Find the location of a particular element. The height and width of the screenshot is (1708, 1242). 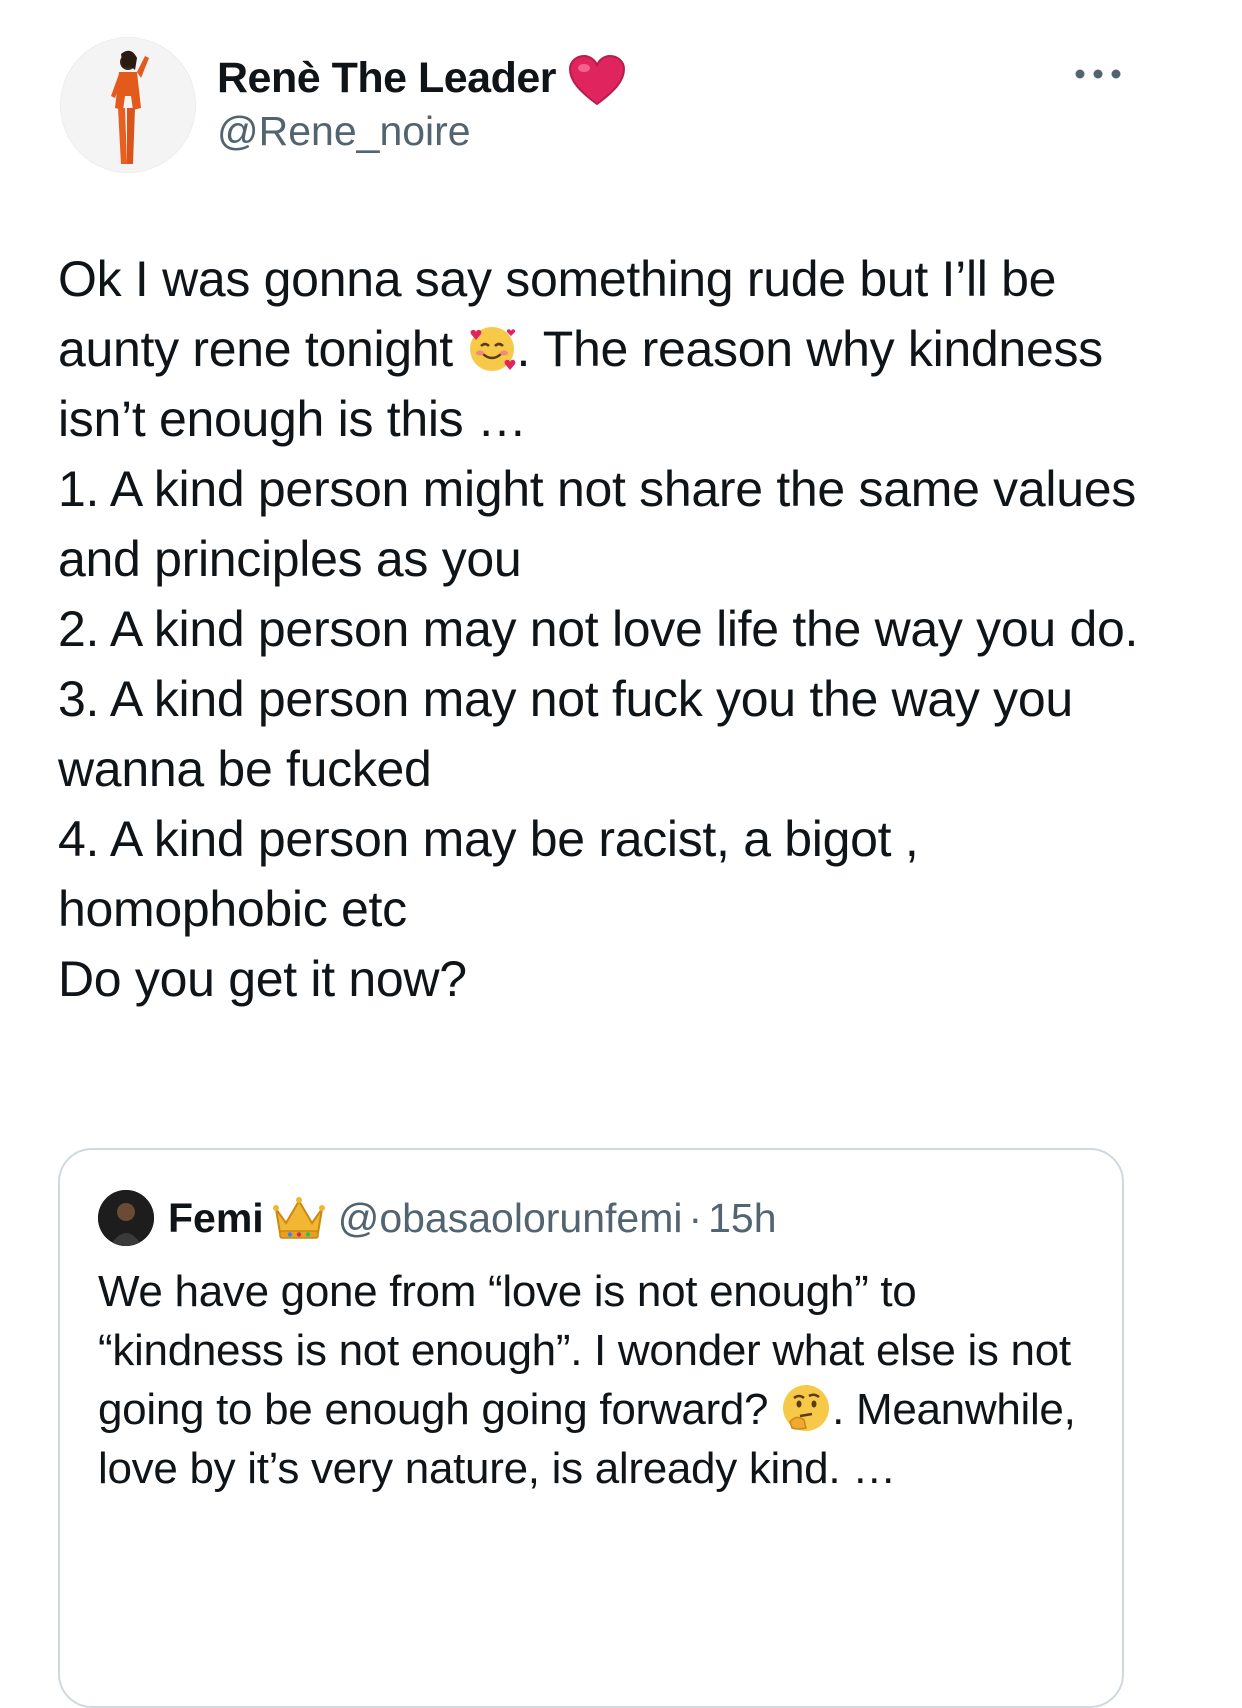

thinking-face-icon is located at coordinates (806, 1408).